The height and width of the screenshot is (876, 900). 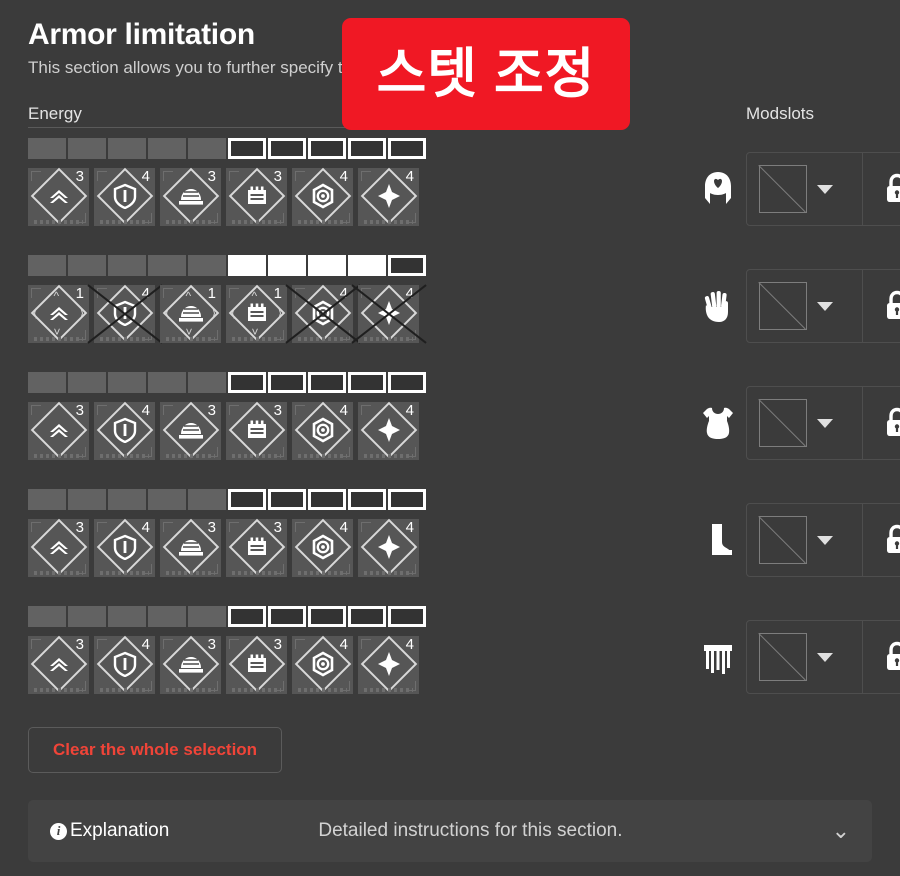 What do you see at coordinates (841, 831) in the screenshot?
I see `chevron-down-icon: ⌄` at bounding box center [841, 831].